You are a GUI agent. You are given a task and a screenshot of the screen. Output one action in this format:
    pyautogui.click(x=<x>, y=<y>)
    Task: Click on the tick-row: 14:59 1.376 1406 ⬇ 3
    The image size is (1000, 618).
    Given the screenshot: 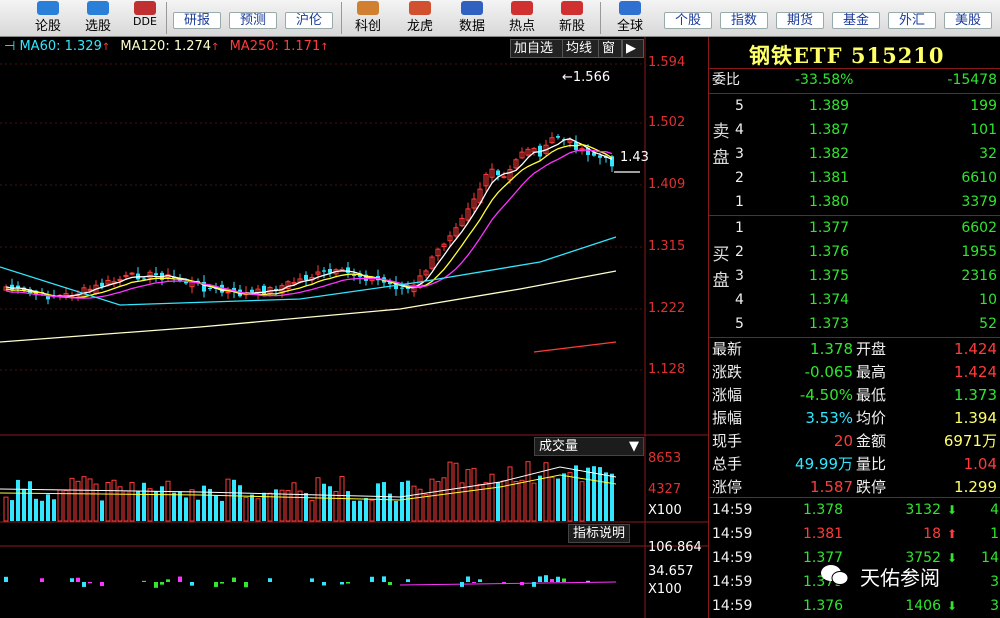 What is the action you would take?
    pyautogui.click(x=854, y=606)
    